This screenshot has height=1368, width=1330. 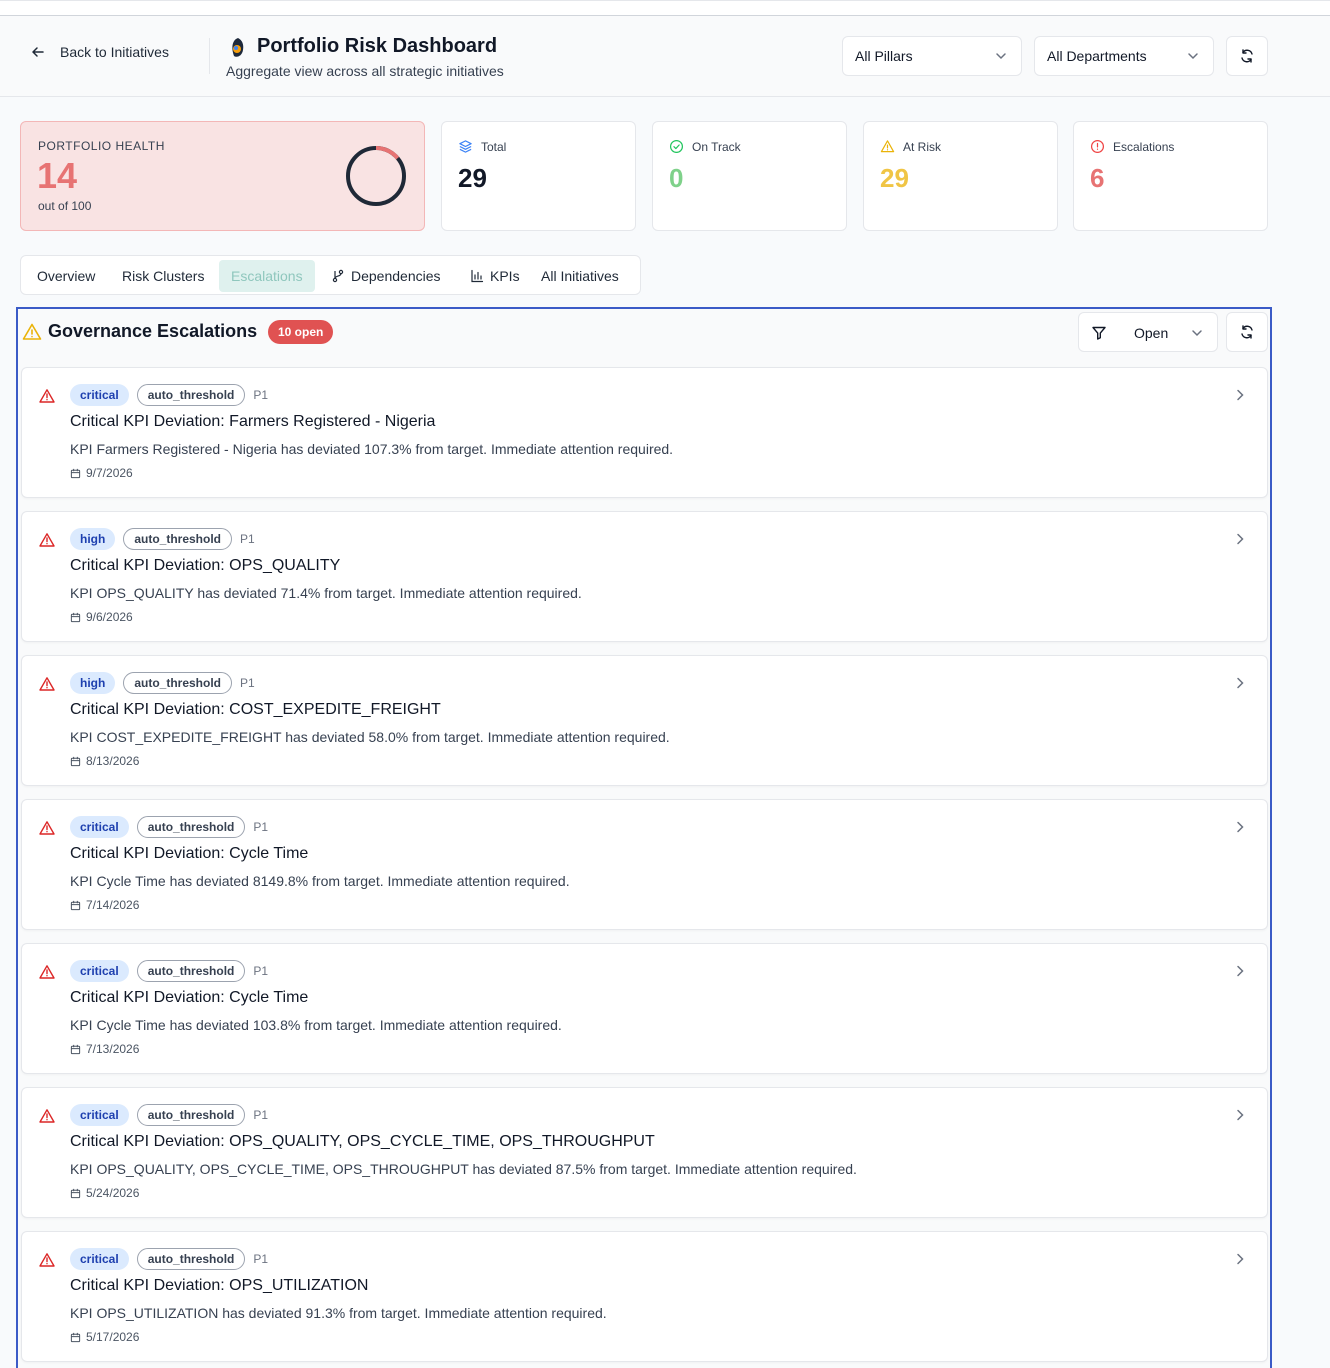 I want to click on health-score: 14, so click(x=57, y=175).